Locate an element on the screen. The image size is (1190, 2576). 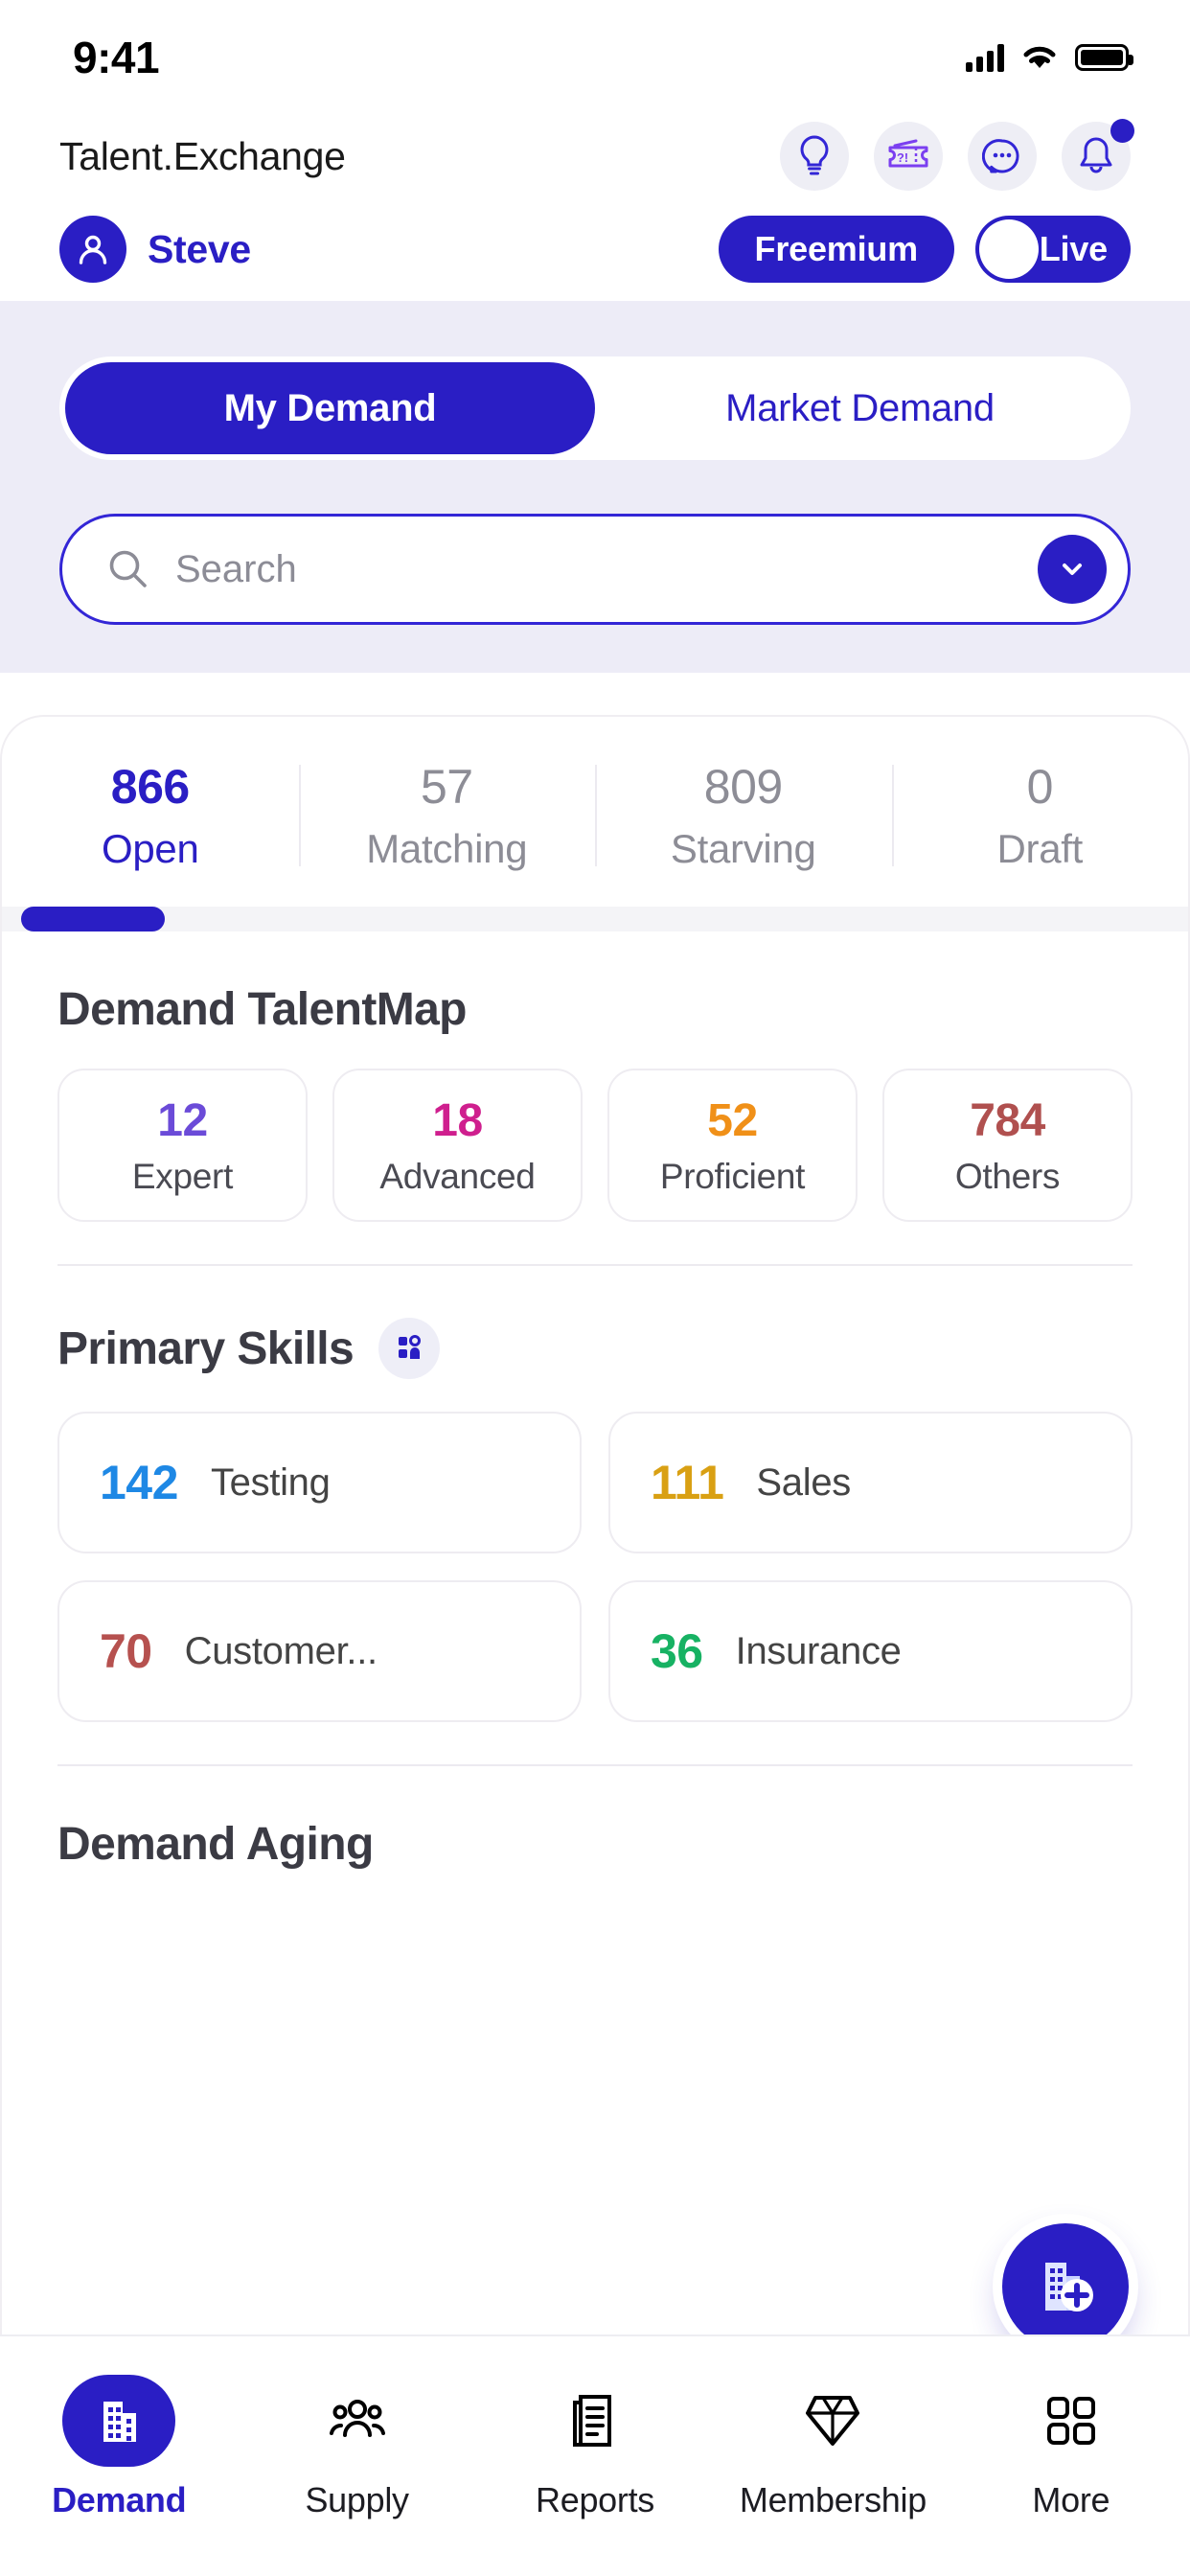
bell-icon-button is located at coordinates (1098, 155).